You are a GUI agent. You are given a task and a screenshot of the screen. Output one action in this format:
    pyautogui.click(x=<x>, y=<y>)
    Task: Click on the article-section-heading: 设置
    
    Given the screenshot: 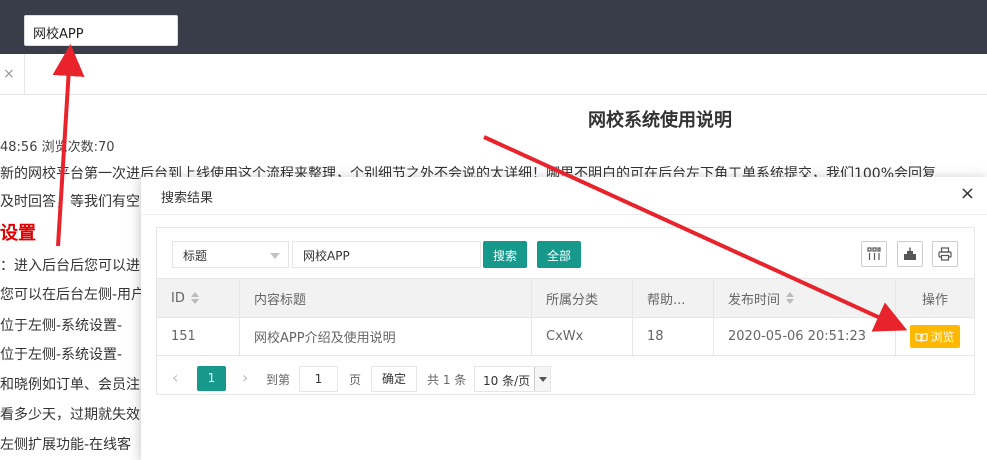 What is the action you would take?
    pyautogui.click(x=18, y=233)
    